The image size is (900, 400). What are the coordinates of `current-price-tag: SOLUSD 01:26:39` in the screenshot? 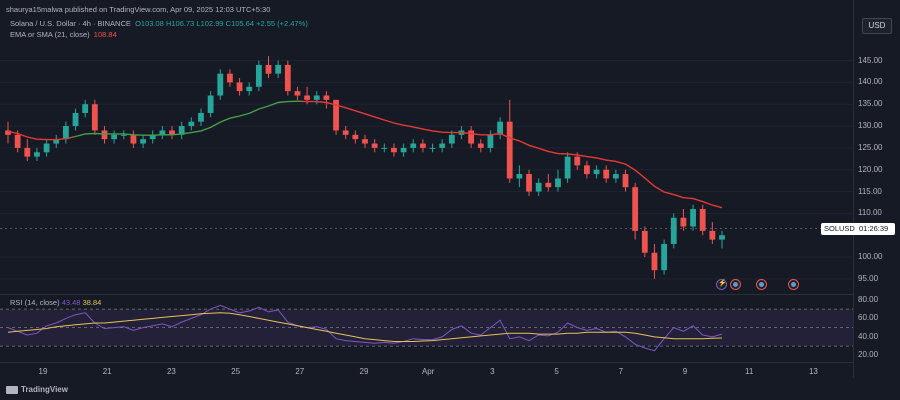 It's located at (858, 228).